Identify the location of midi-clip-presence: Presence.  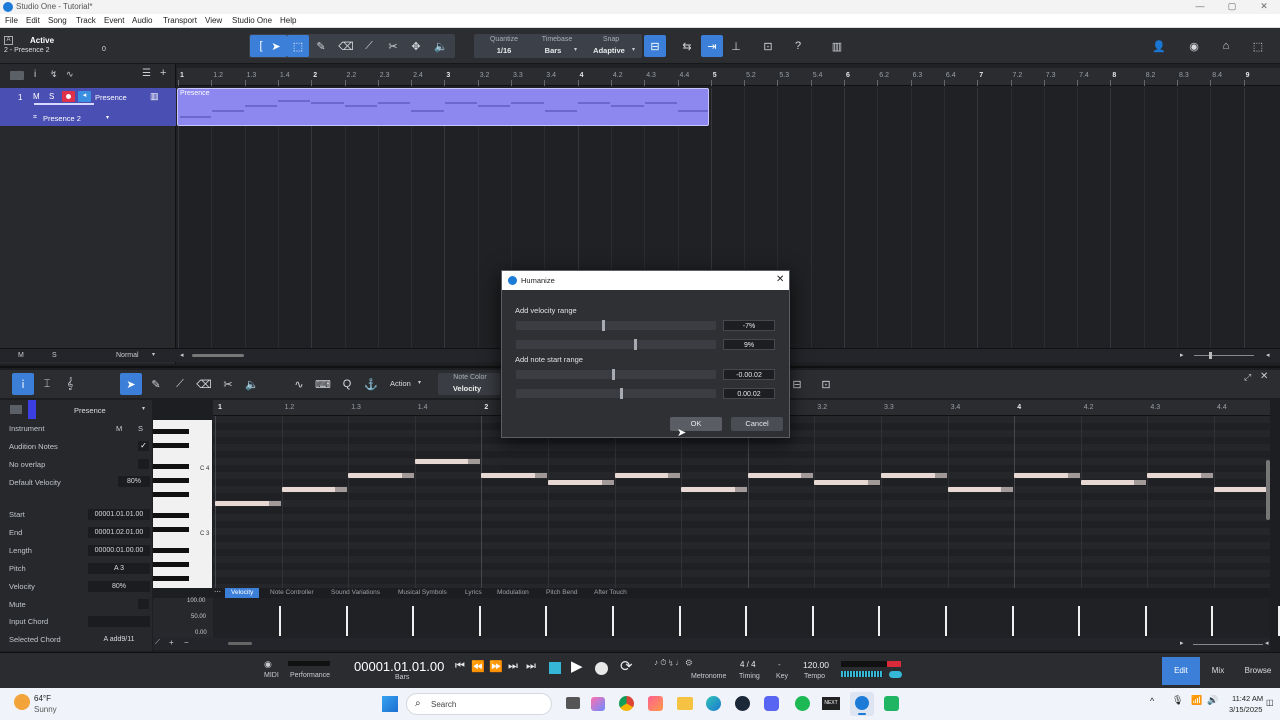
(443, 107).